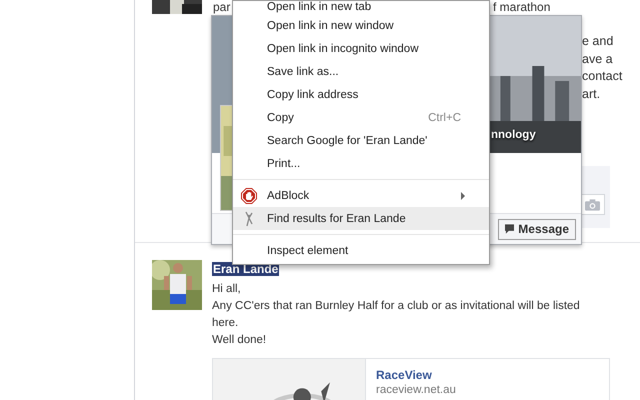  What do you see at coordinates (537, 229) in the screenshot?
I see `message-button: Message` at bounding box center [537, 229].